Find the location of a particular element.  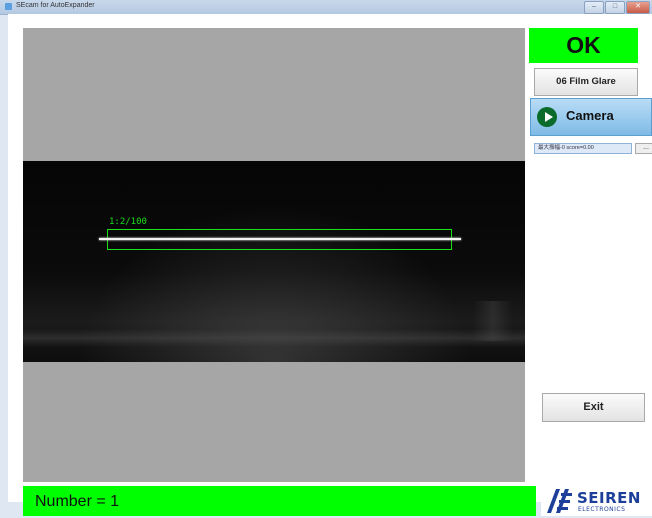

camera-button: Camera is located at coordinates (591, 117).